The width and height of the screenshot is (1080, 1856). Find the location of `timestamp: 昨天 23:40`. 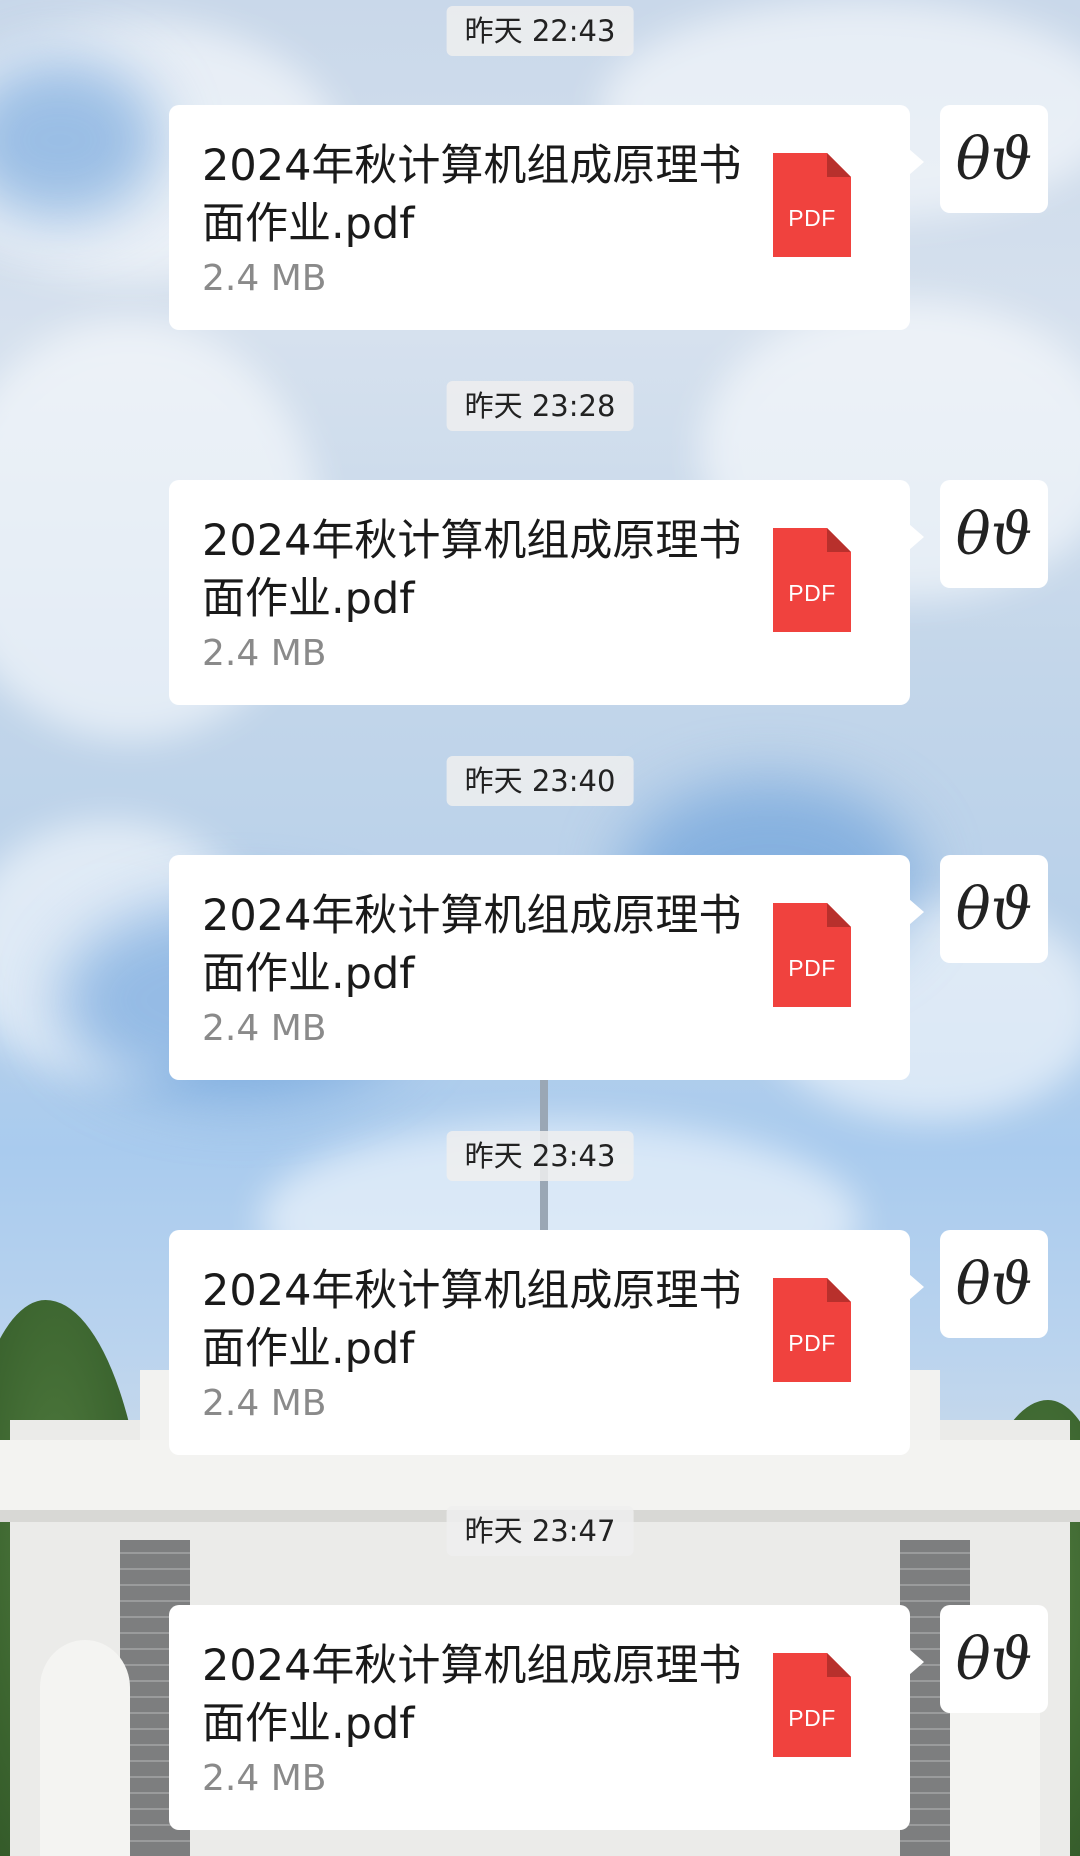

timestamp: 昨天 23:40 is located at coordinates (540, 781).